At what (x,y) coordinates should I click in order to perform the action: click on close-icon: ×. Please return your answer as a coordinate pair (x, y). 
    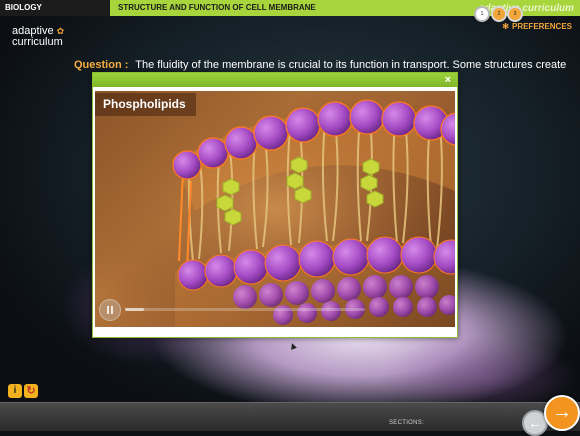
    Looking at the image, I should click on (448, 80).